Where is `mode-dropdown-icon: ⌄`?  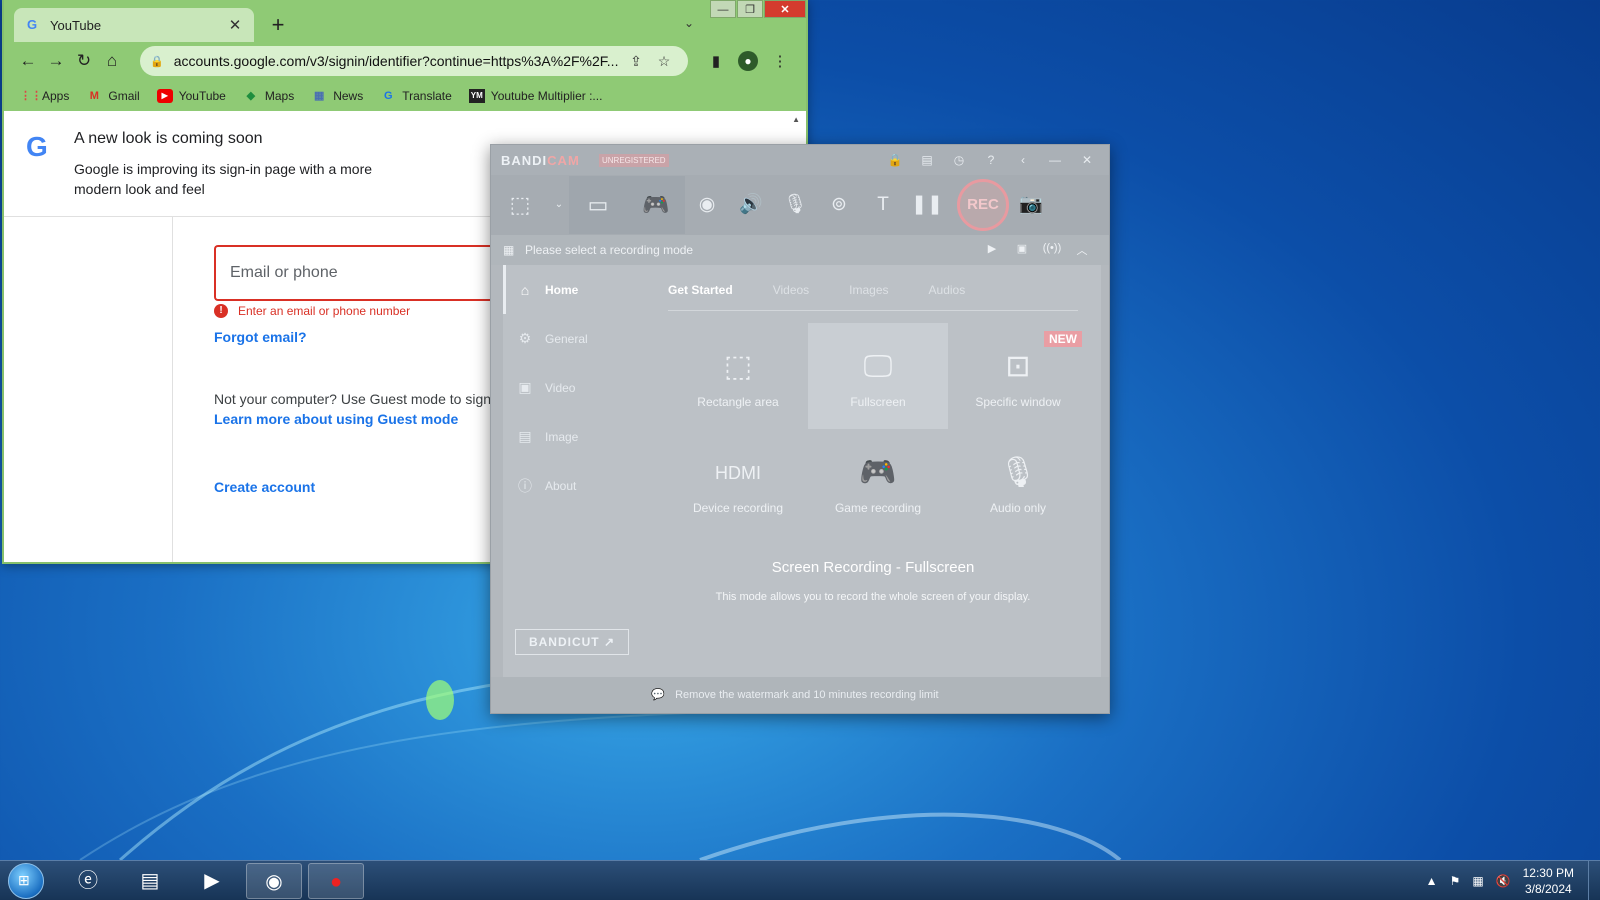
mode-dropdown-icon: ⌄ is located at coordinates (559, 205).